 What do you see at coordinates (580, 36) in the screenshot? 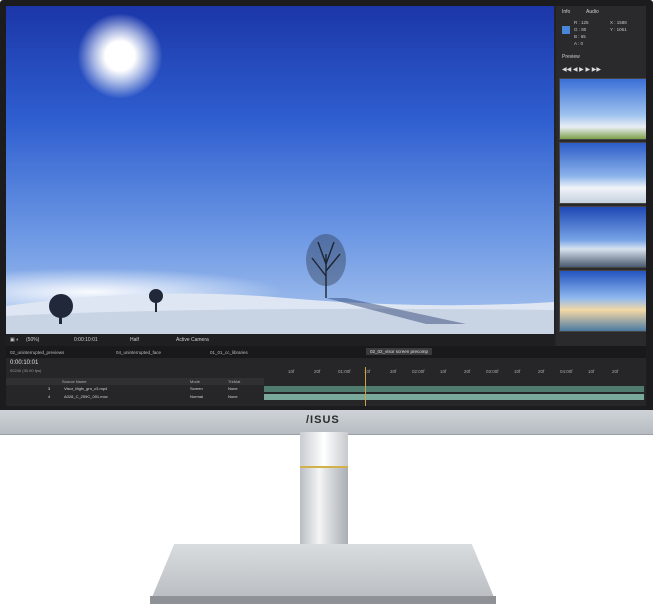
I see `color-b: B : 65` at bounding box center [580, 36].